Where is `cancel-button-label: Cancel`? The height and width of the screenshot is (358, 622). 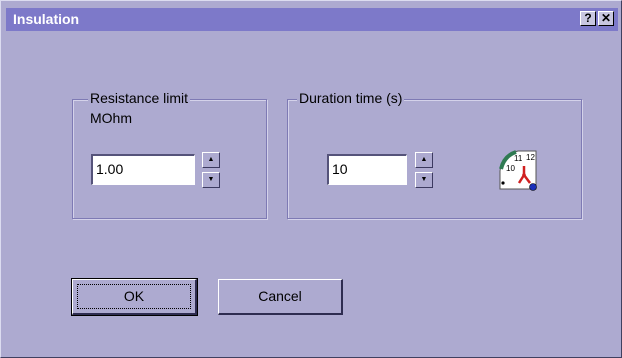
cancel-button-label: Cancel is located at coordinates (280, 296).